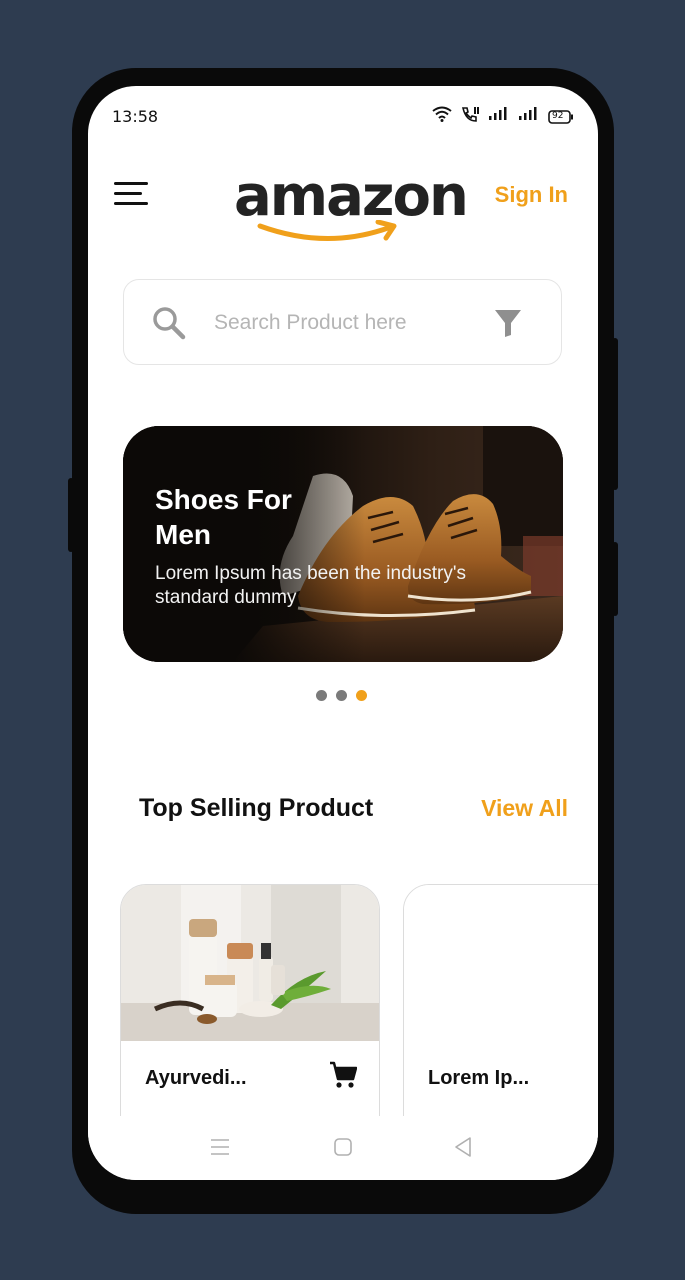 The height and width of the screenshot is (1280, 685). I want to click on back-icon, so click(463, 1149).